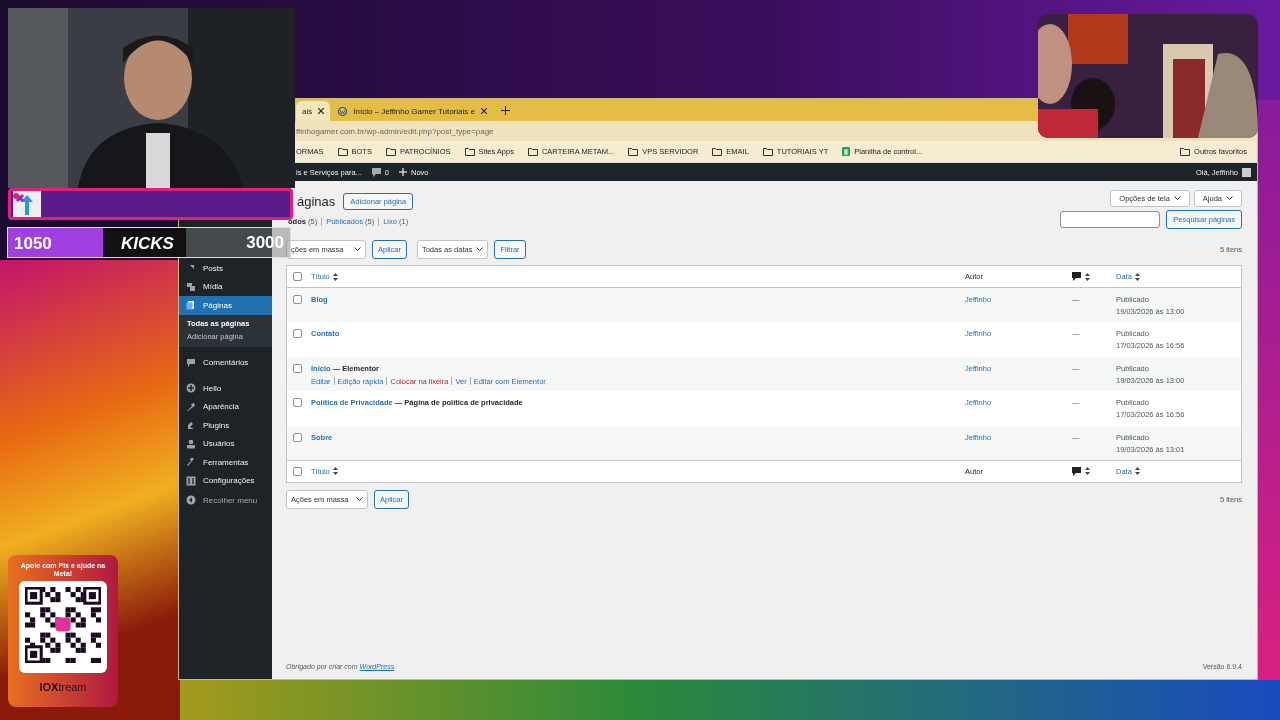 The height and width of the screenshot is (720, 1280). I want to click on browser-tab: Início – Jeffinho Gamer Tutoriais e, so click(412, 111).